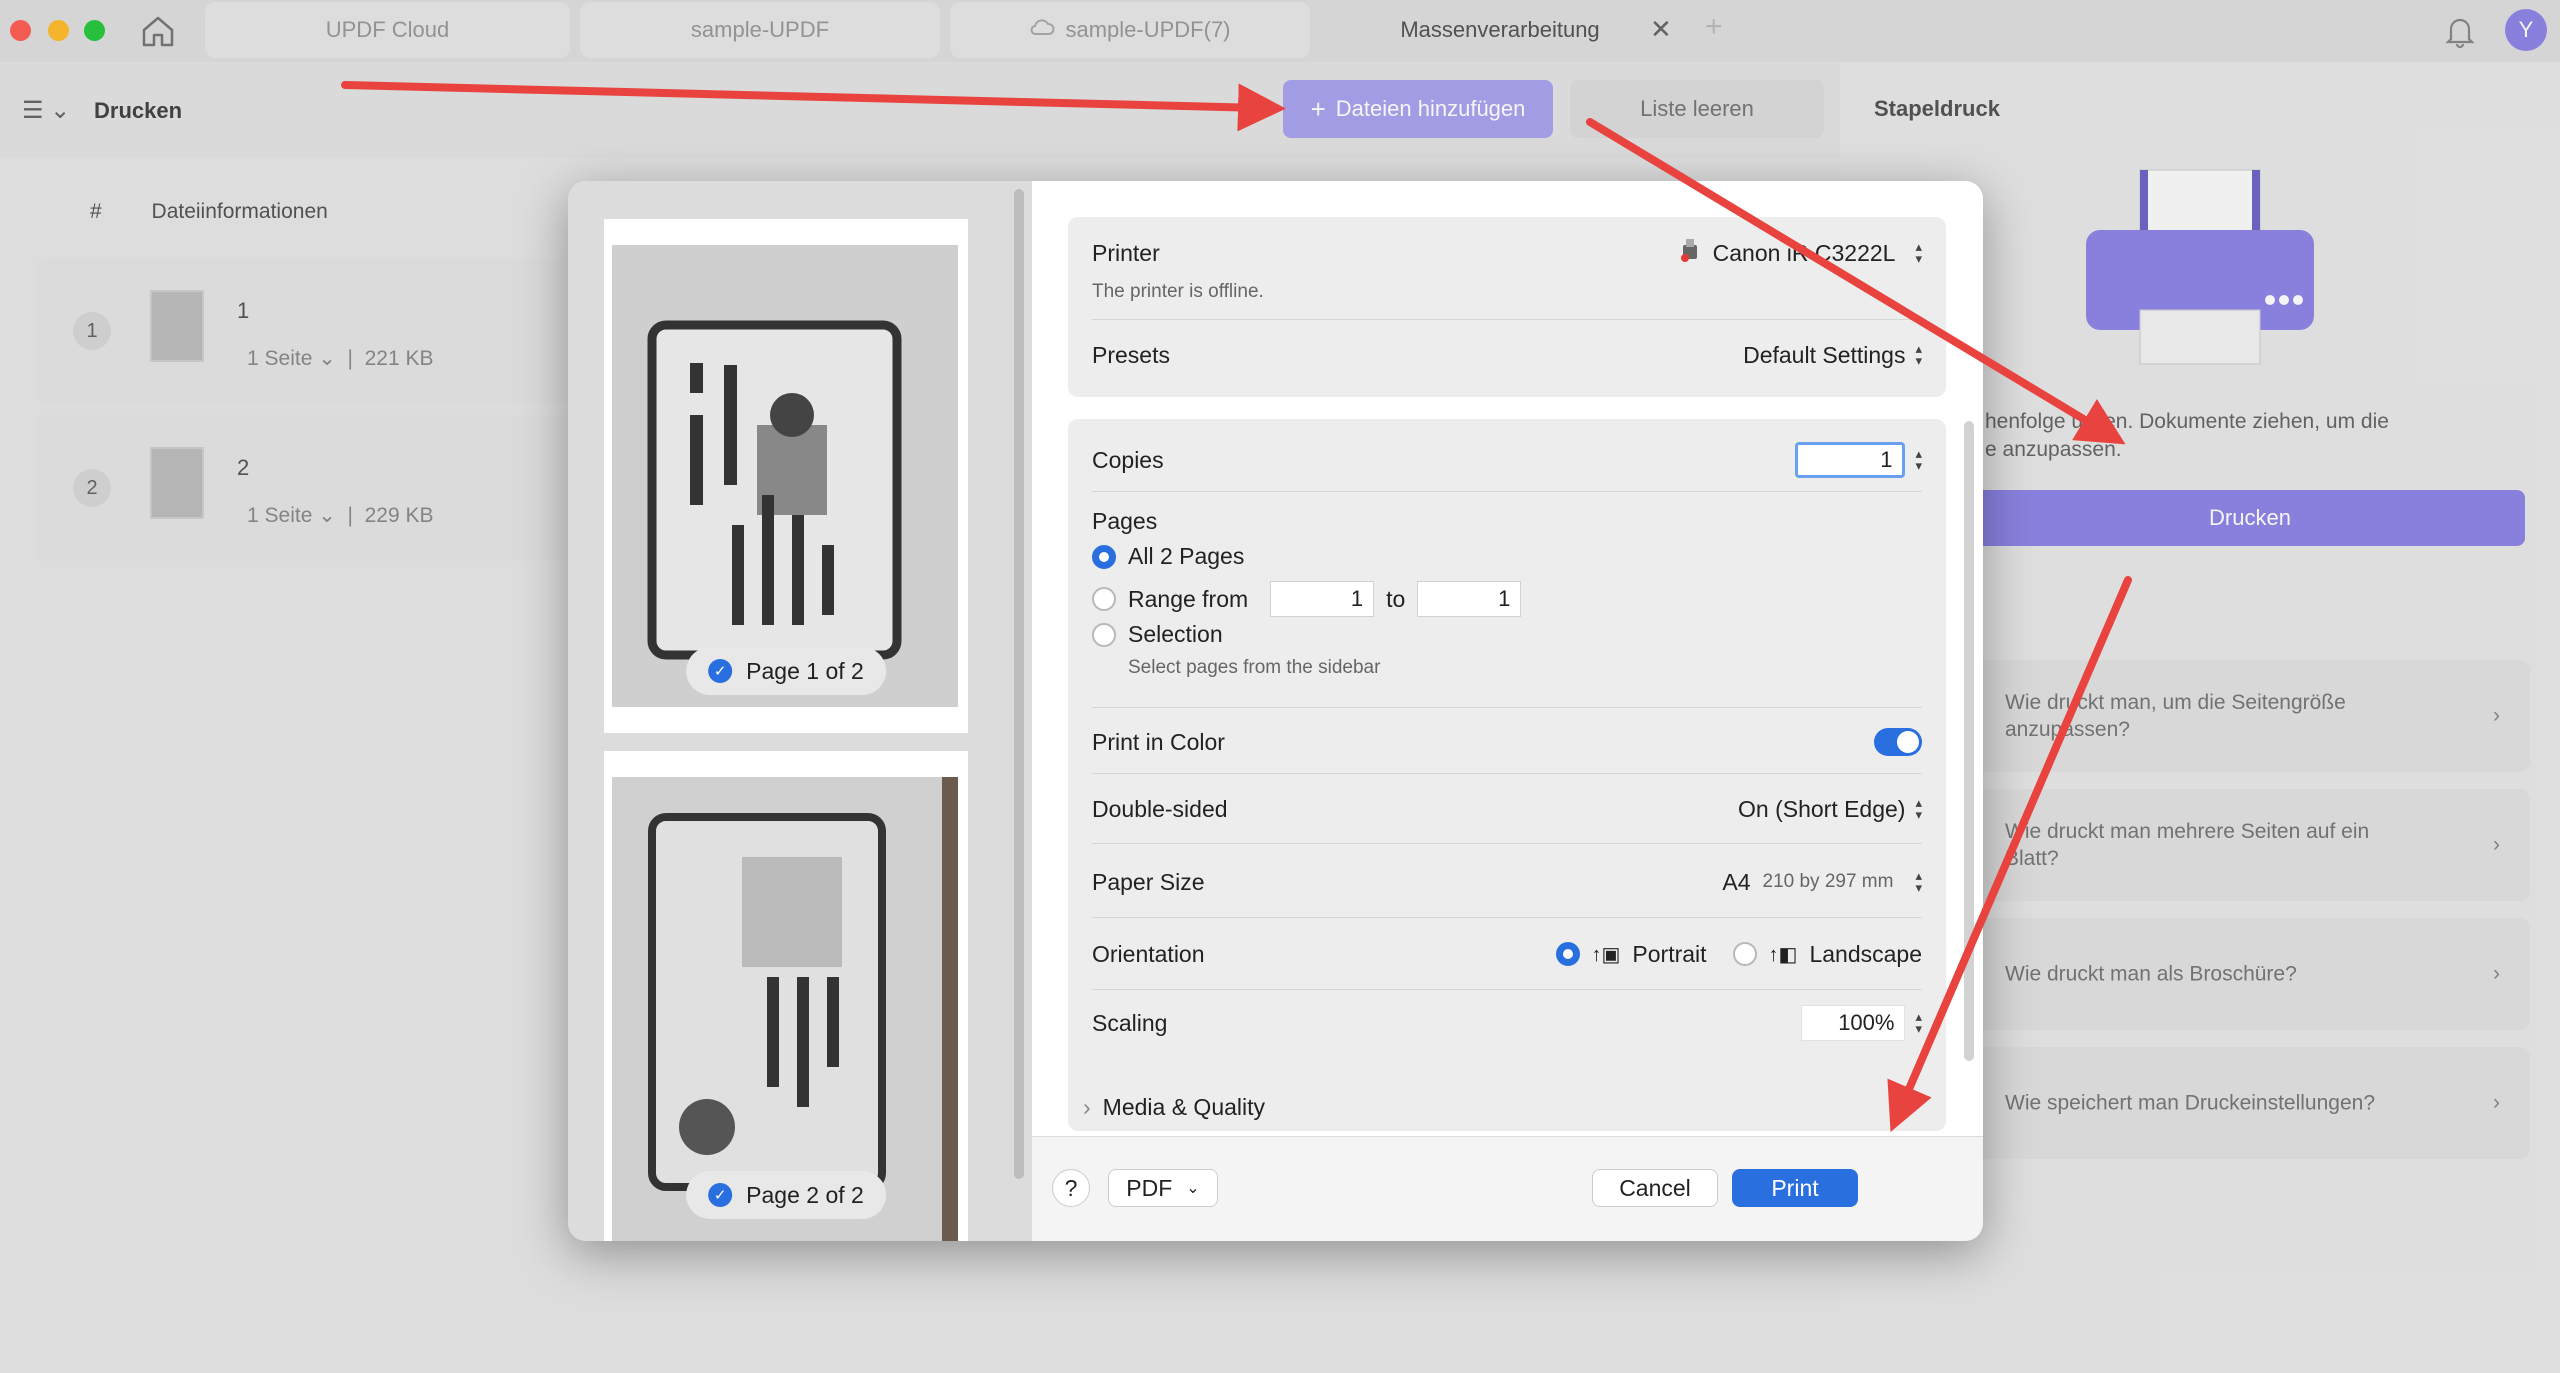 The height and width of the screenshot is (1373, 2560). Describe the element at coordinates (2009, 854) in the screenshot. I see `arrow-to-print` at that location.